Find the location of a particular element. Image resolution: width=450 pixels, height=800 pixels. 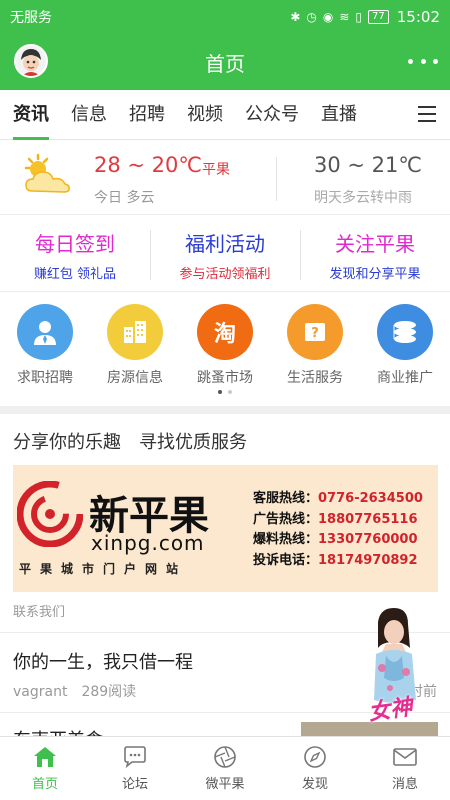

aperture-icon is located at coordinates (225, 757).